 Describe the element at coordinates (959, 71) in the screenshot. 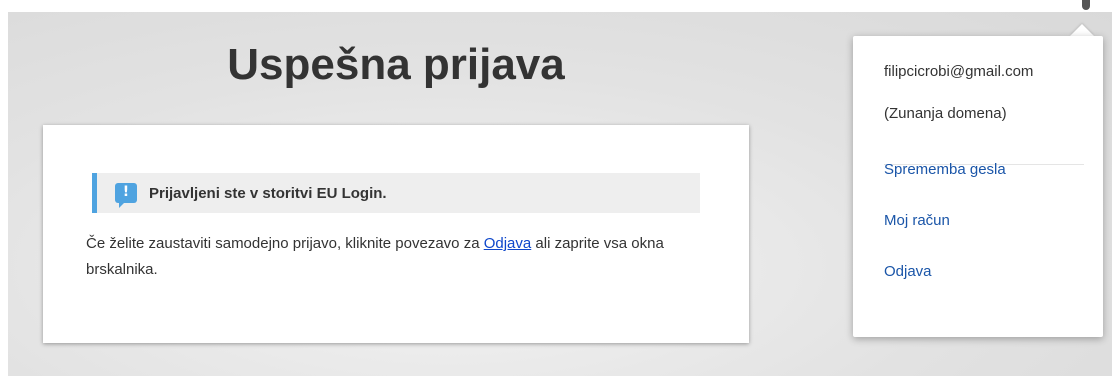

I see `user-email: filipcicrobi@gmail.com` at that location.